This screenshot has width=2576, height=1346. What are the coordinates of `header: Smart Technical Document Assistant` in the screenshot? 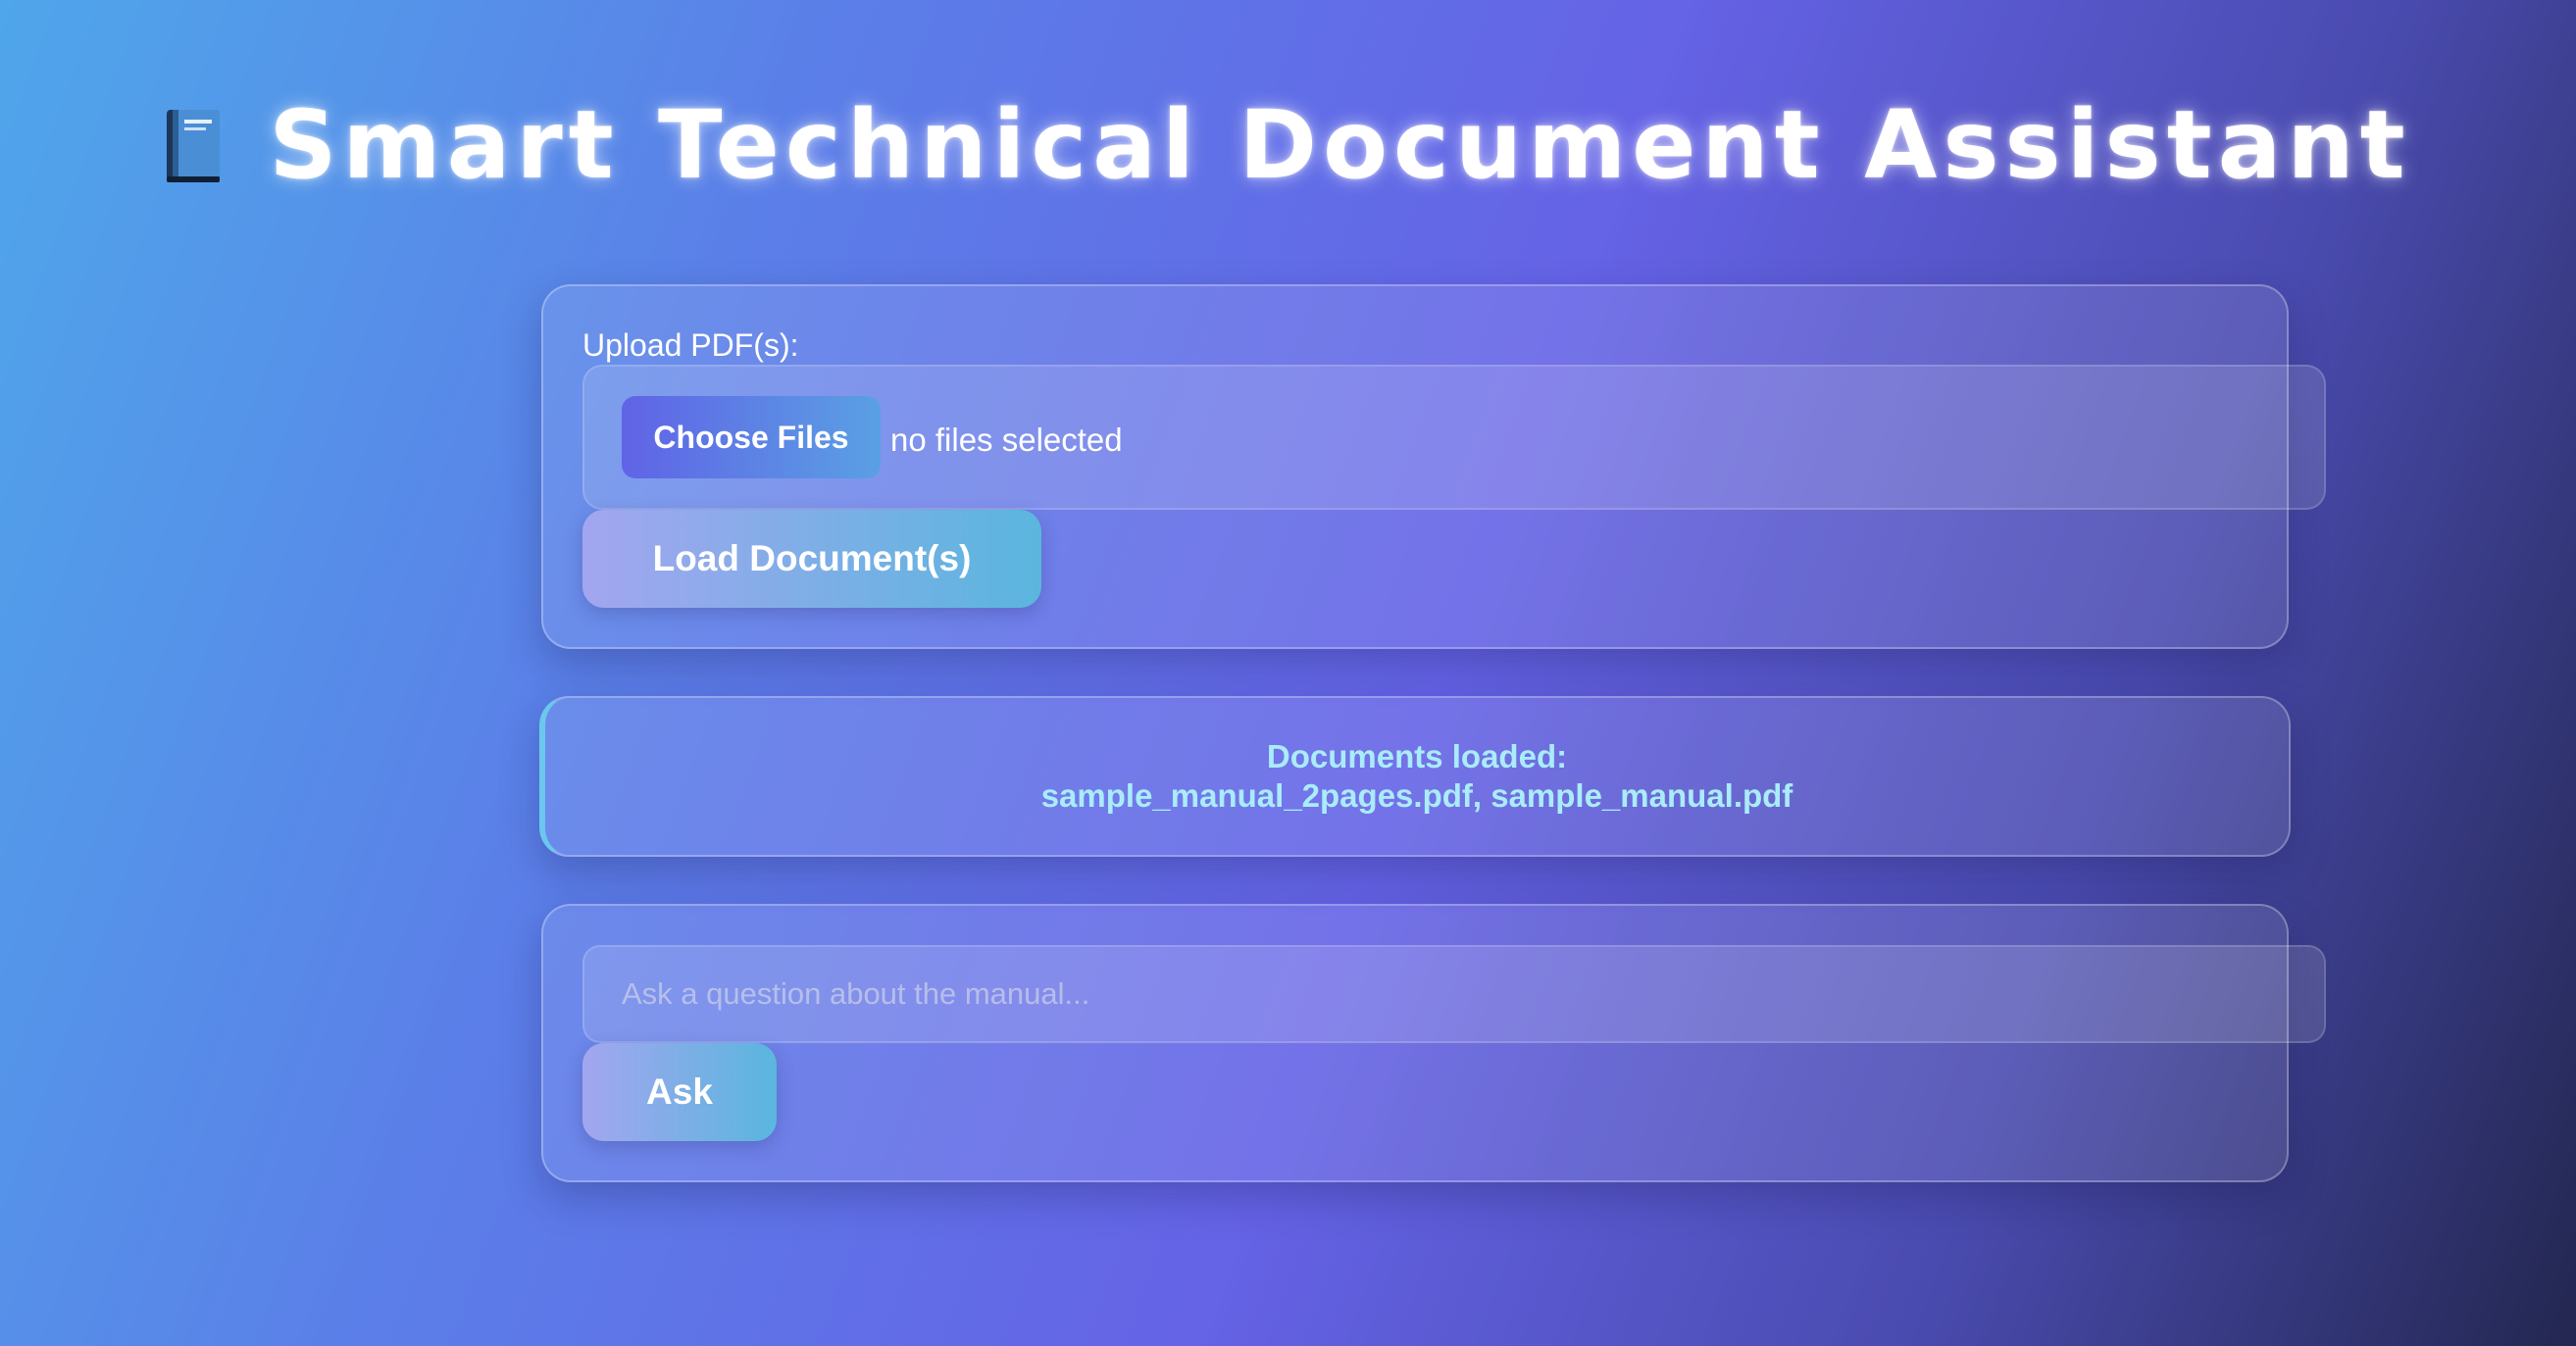 It's located at (1288, 145).